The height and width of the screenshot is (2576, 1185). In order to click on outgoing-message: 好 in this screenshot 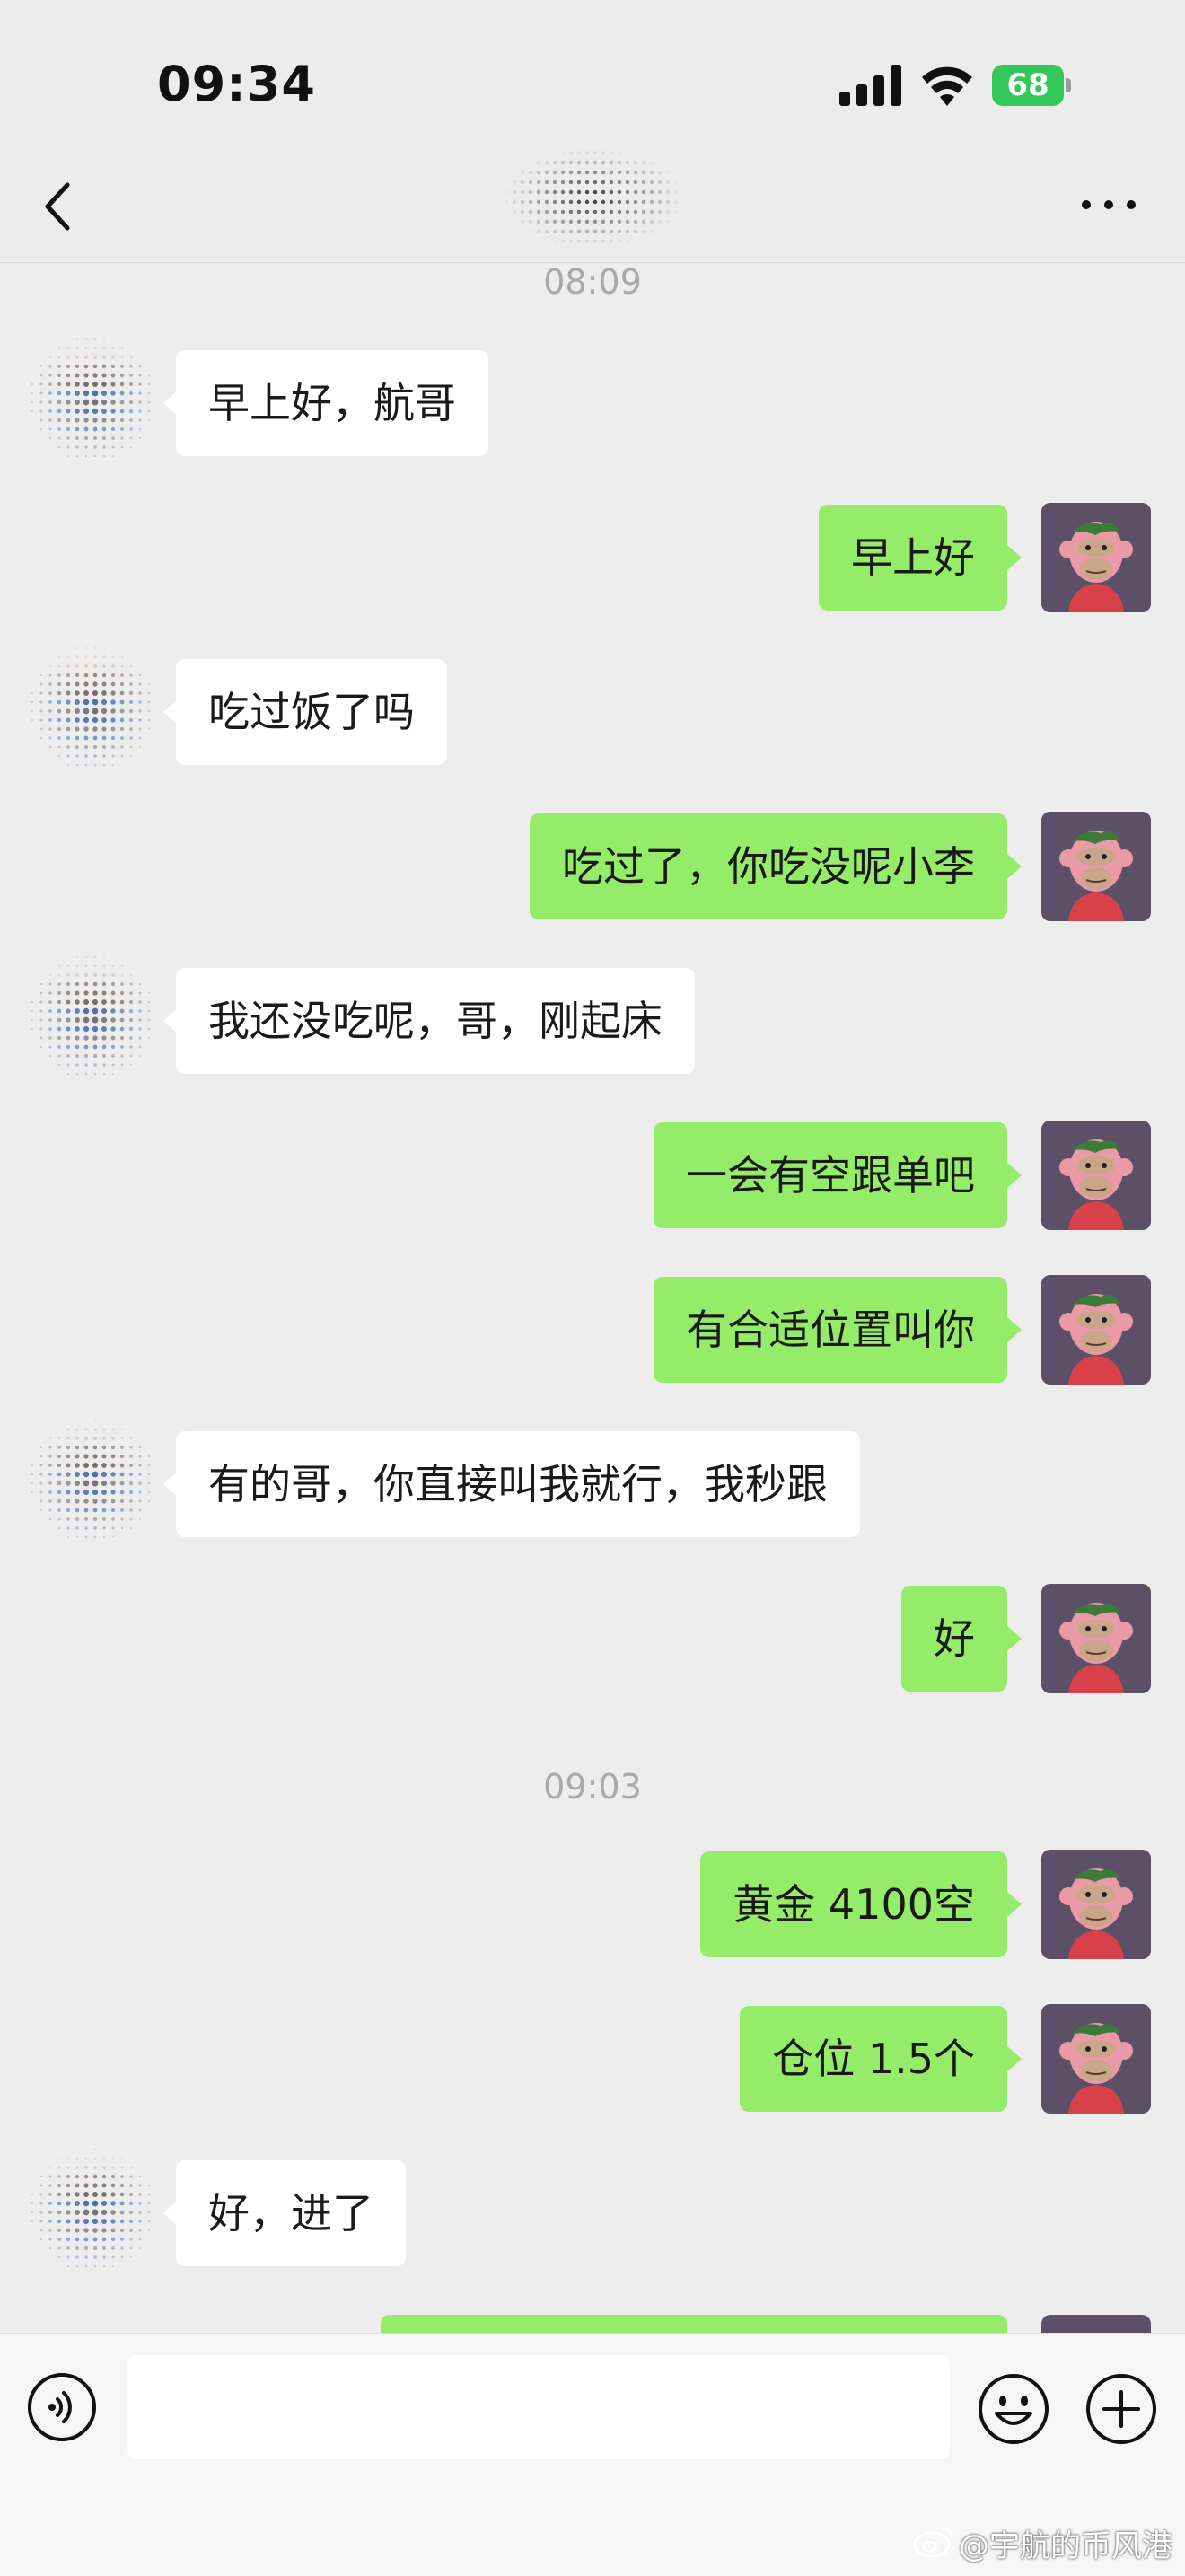, I will do `click(954, 1639)`.